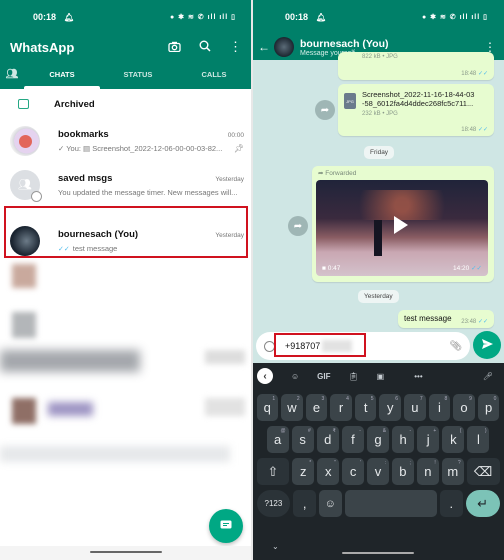  I want to click on key-e: e3, so click(316, 407).